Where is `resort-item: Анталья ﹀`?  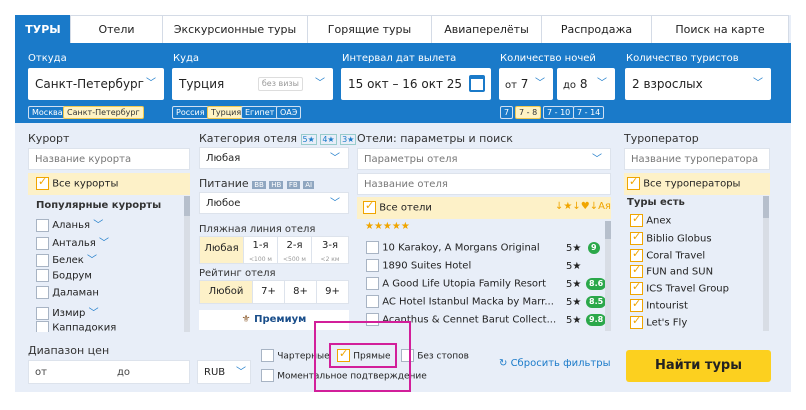 resort-item: Анталья ﹀ is located at coordinates (72, 242).